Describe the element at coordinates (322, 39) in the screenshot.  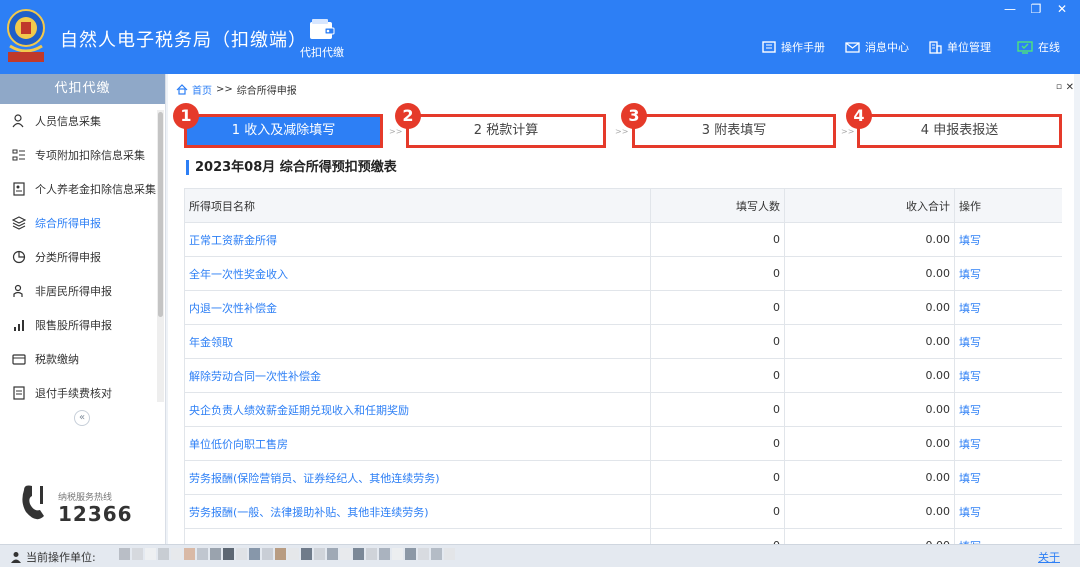
I see `nav-module-withholding: 代扣代缴` at that location.